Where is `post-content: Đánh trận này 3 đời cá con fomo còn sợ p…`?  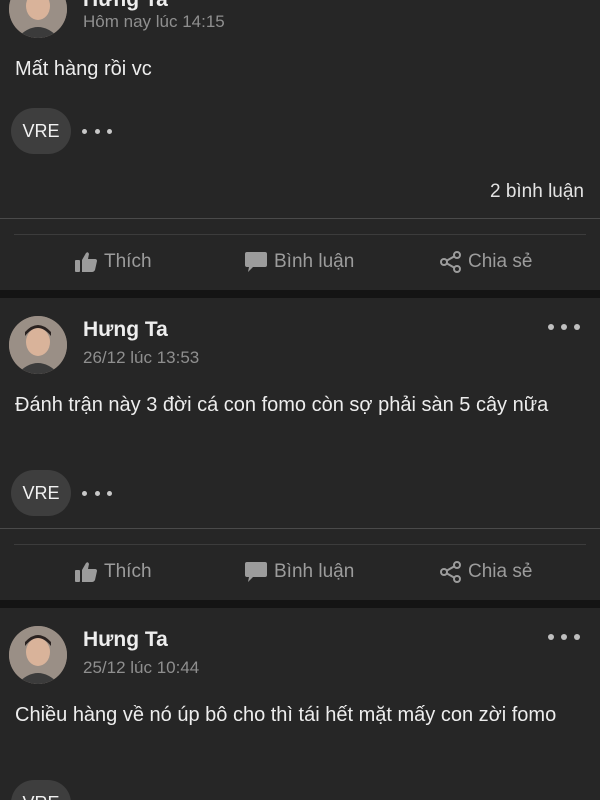 post-content: Đánh trận này 3 đời cá con fomo còn sợ p… is located at coordinates (282, 405).